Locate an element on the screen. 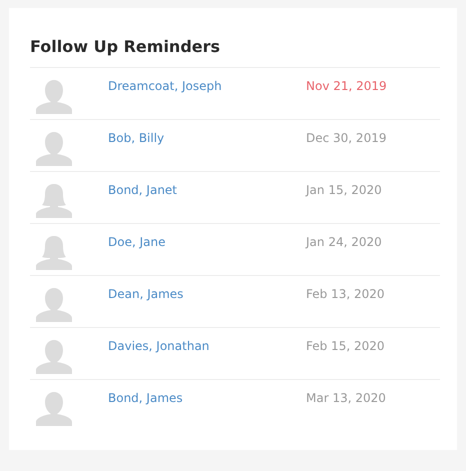 The height and width of the screenshot is (471, 466). contact-name-link: Doe, Jane is located at coordinates (207, 237).